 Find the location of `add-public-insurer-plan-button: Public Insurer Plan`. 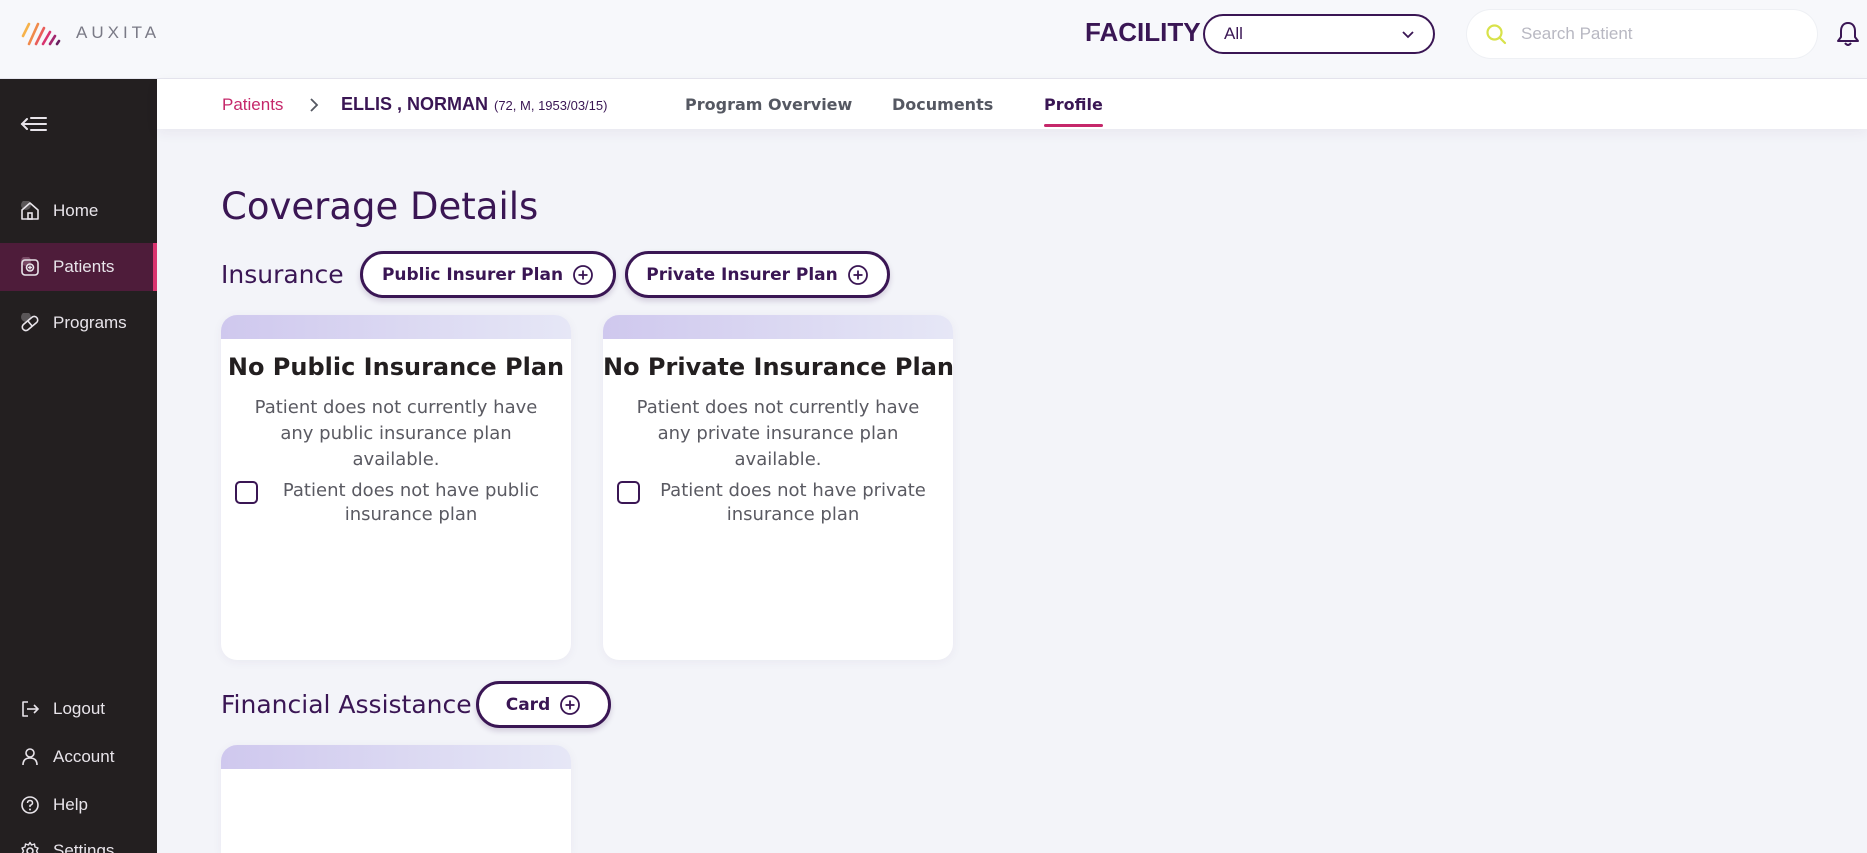

add-public-insurer-plan-button: Public Insurer Plan is located at coordinates (488, 274).